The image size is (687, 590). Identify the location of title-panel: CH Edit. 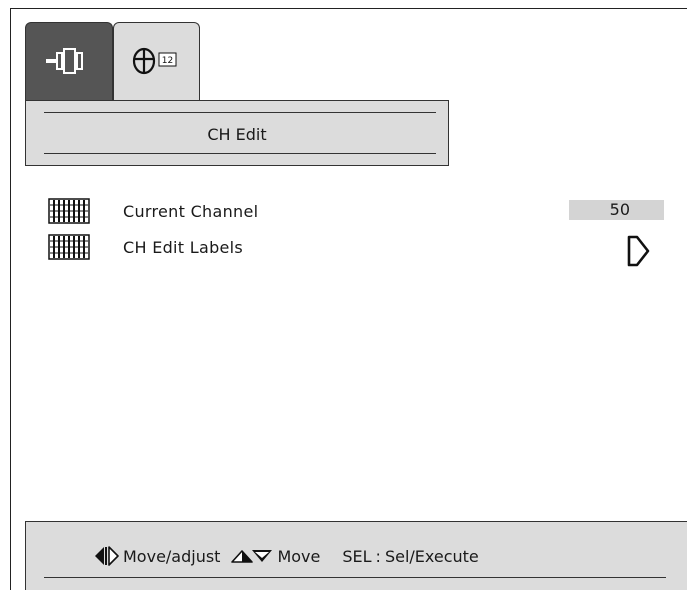
(237, 133).